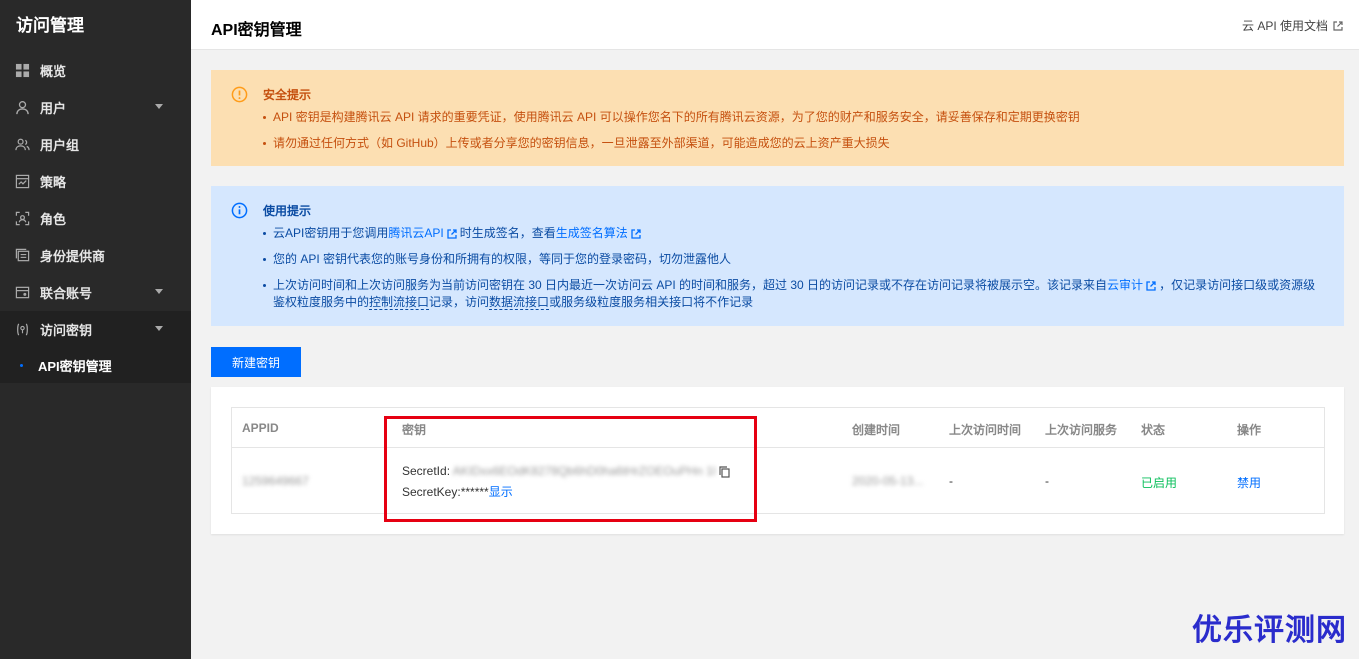 The height and width of the screenshot is (659, 1359). What do you see at coordinates (775, 25) in the screenshot?
I see `page-header: API密钥管理 云 API 使用文档` at bounding box center [775, 25].